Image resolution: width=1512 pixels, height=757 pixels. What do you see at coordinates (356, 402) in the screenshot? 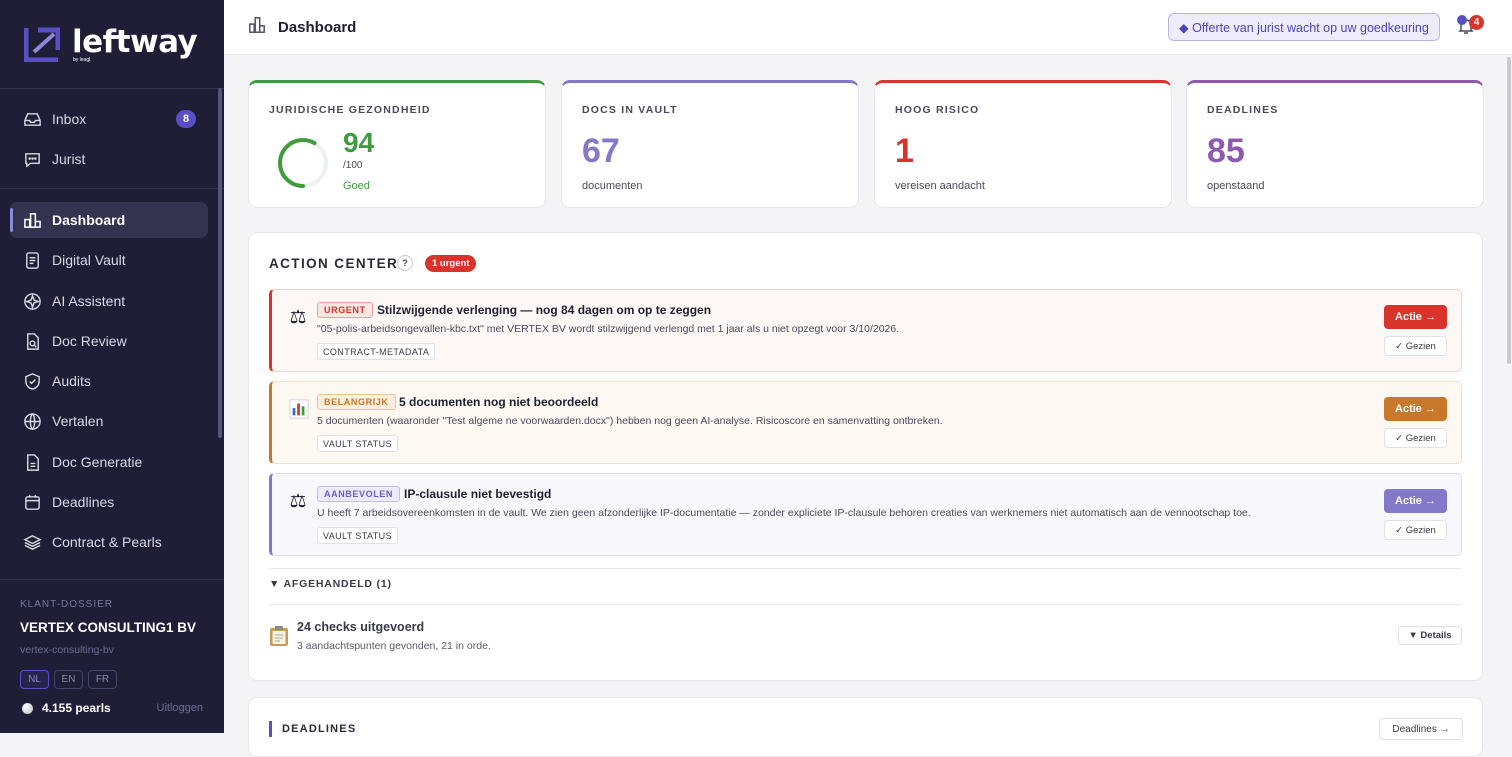
I see `alert-tag: BELANGRIJK` at bounding box center [356, 402].